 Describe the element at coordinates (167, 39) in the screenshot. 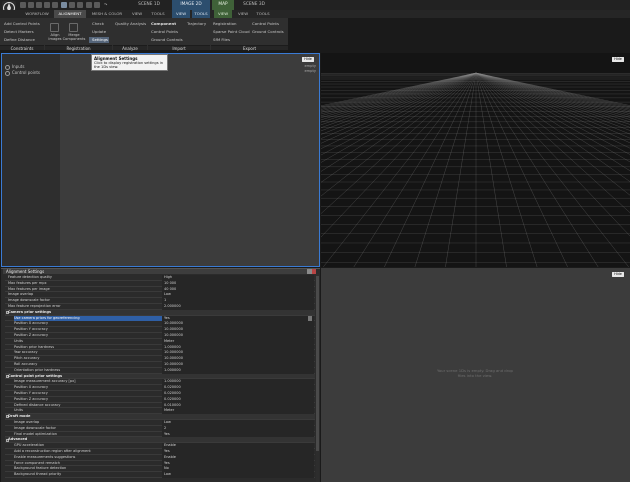

I see `import-ground-controls-button: Ground Controls` at that location.